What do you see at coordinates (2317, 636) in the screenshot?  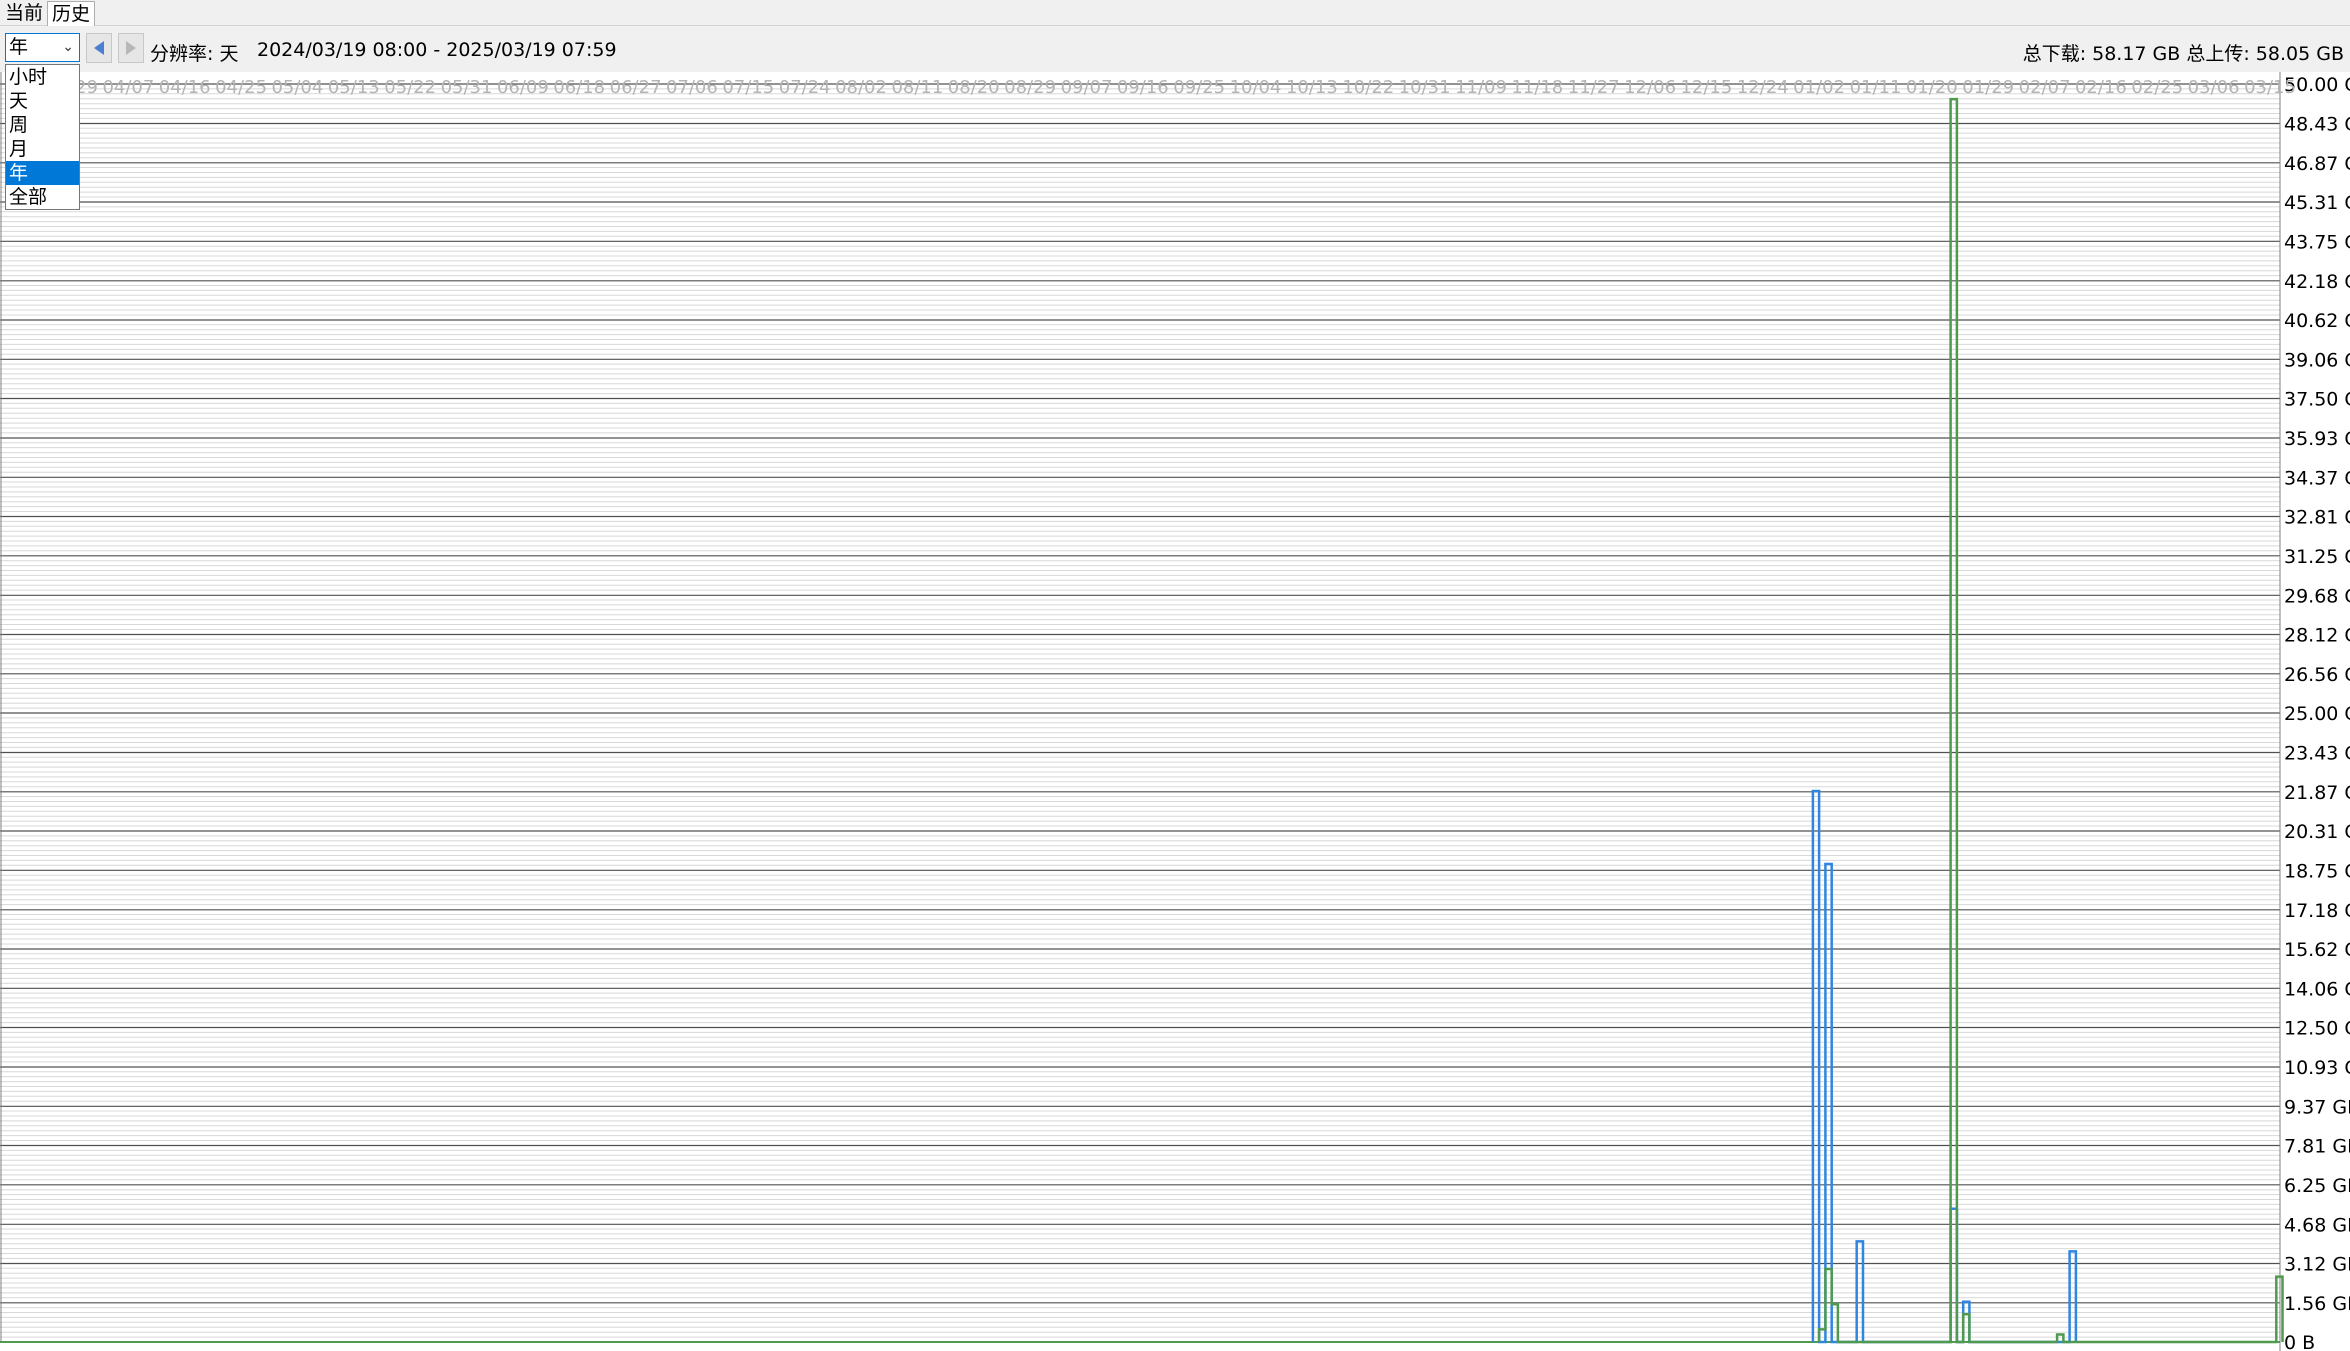 I see `y-tick-label: 28.12 G` at bounding box center [2317, 636].